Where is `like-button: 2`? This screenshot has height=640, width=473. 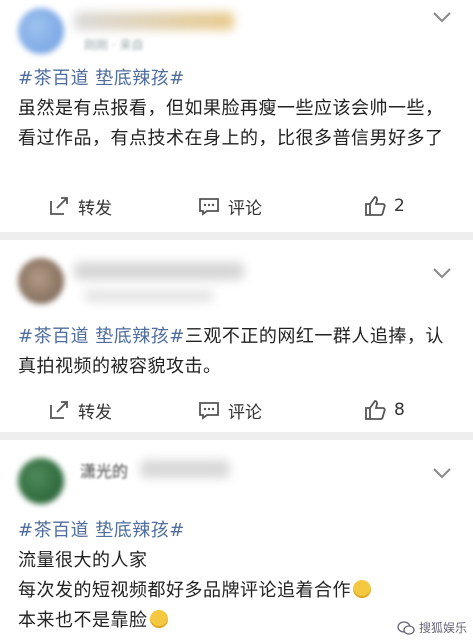
like-button: 2 is located at coordinates (384, 206).